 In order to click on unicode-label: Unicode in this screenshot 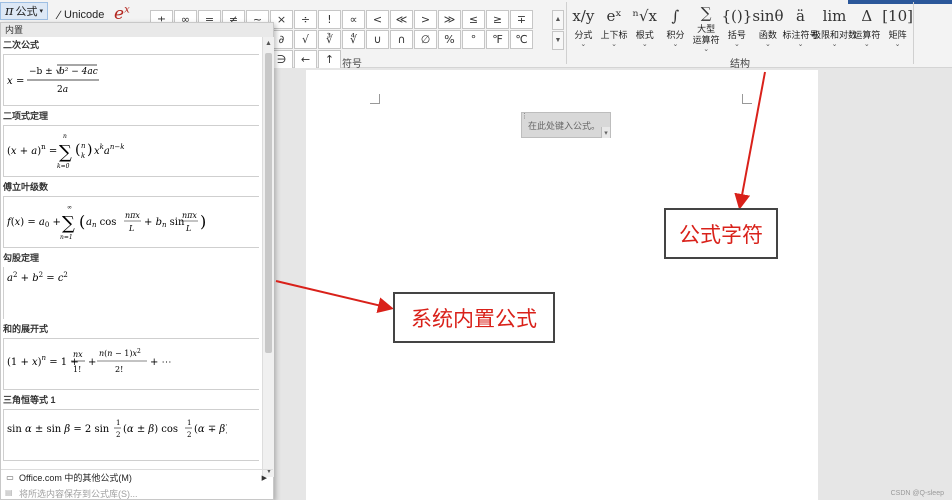, I will do `click(84, 15)`.